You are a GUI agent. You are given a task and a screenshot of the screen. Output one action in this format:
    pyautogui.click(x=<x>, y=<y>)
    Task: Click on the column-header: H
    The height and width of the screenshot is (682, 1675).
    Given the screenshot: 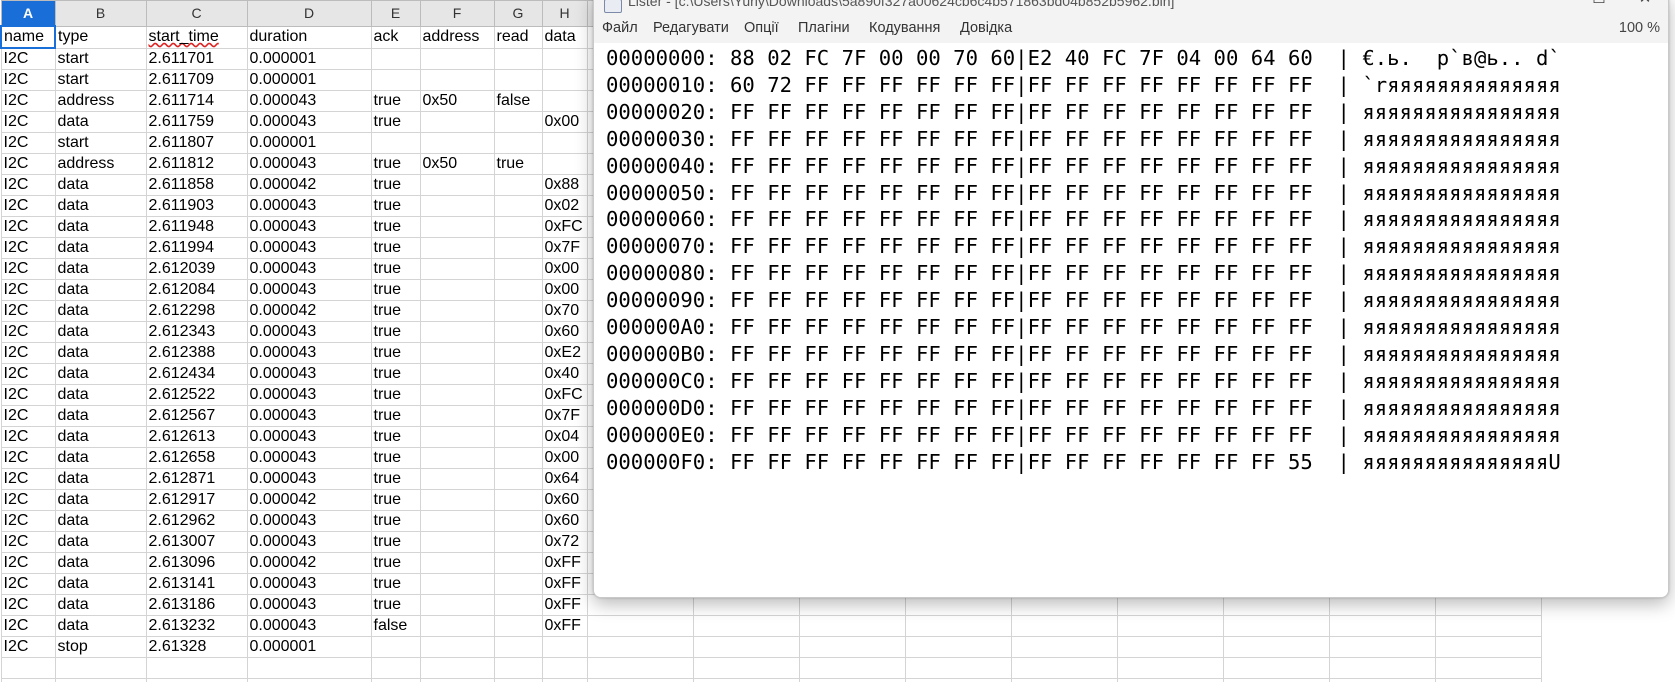 What is the action you would take?
    pyautogui.click(x=564, y=13)
    